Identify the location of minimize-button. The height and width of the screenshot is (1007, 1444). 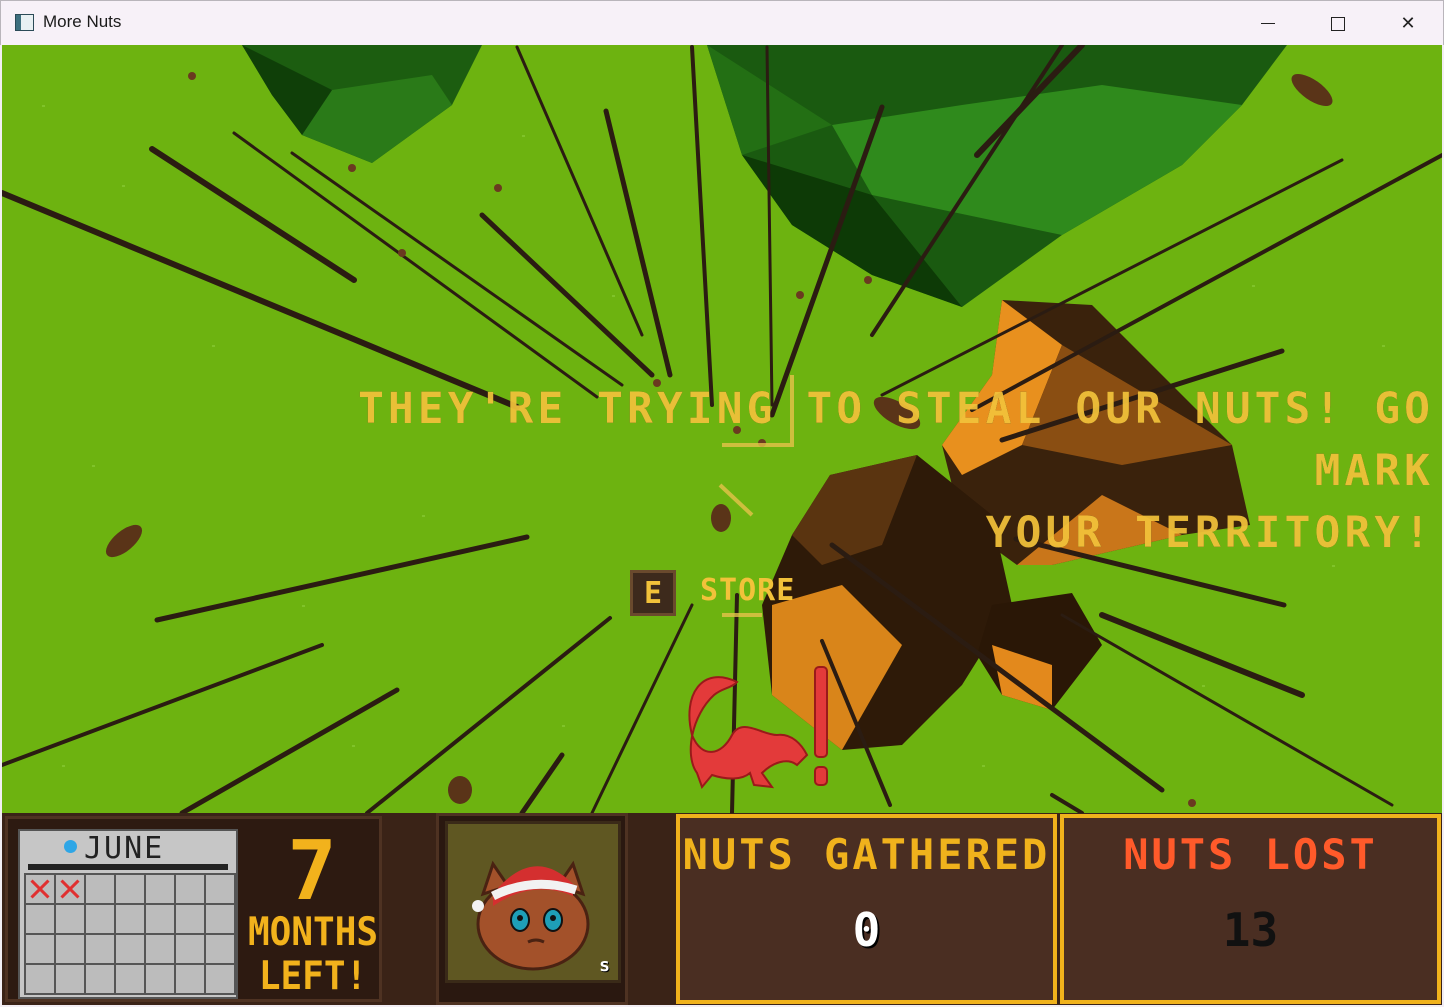
(1268, 23).